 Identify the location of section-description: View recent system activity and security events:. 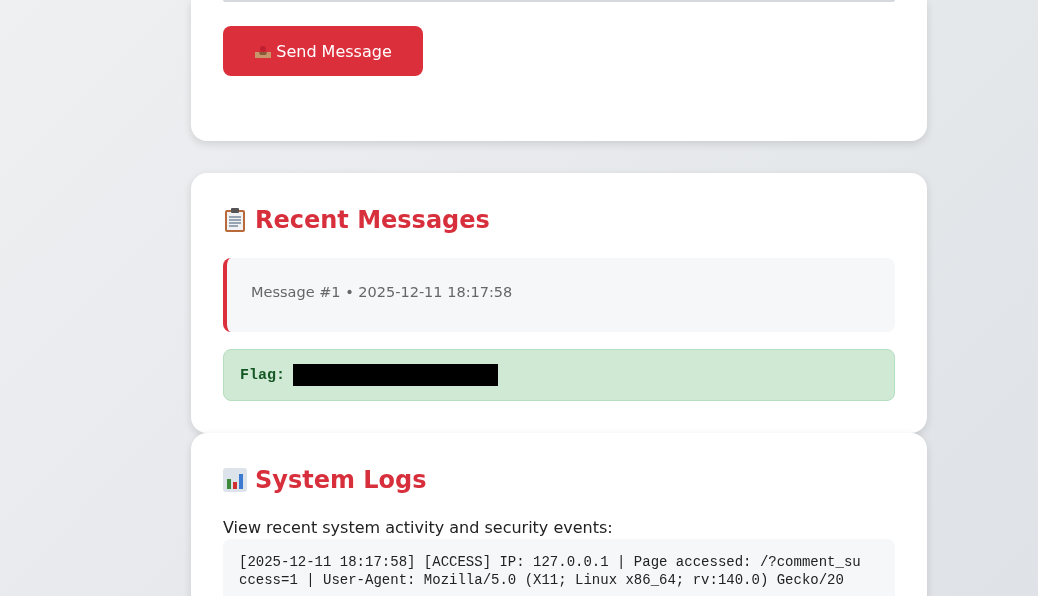
(418, 527).